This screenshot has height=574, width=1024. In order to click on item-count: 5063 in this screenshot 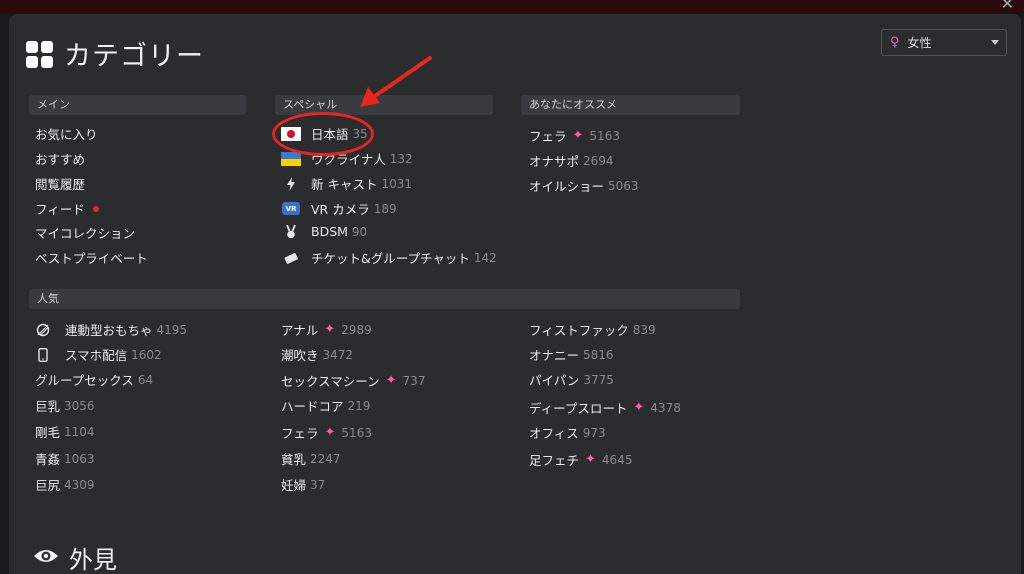, I will do `click(623, 185)`.